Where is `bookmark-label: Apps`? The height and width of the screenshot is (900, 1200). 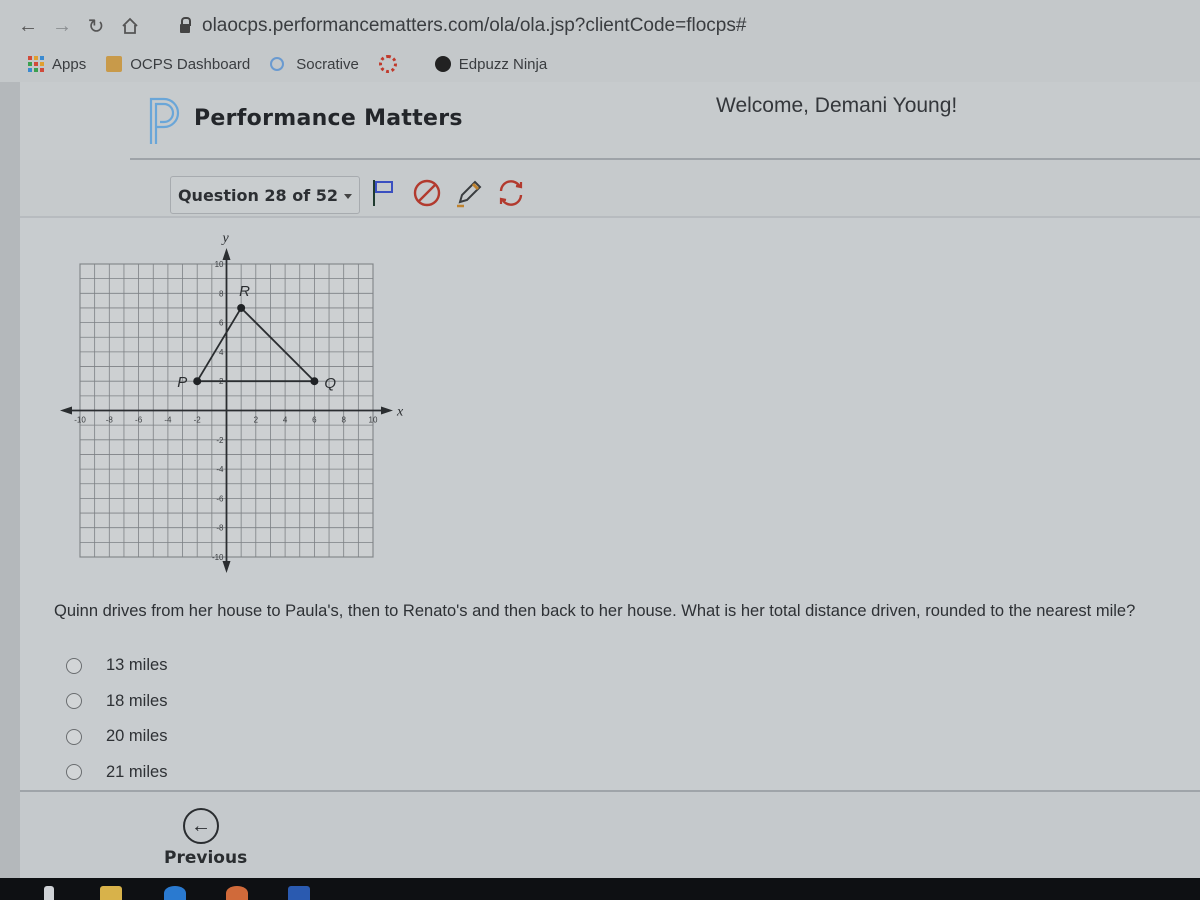
bookmark-label: Apps is located at coordinates (69, 64).